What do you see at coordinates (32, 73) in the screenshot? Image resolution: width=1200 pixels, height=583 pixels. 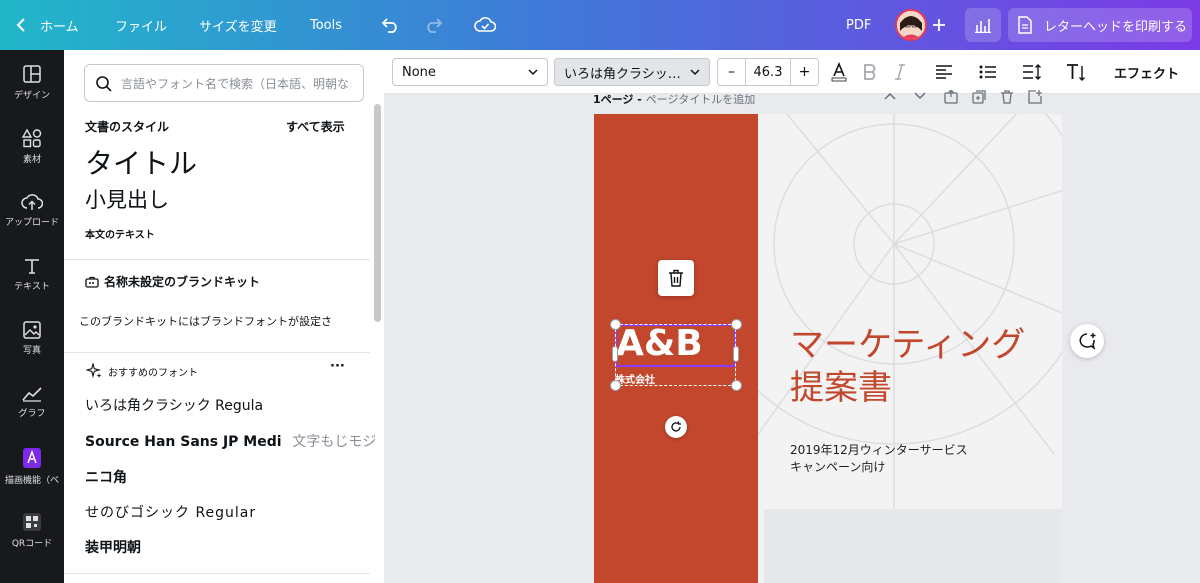 I see `layout-icon` at bounding box center [32, 73].